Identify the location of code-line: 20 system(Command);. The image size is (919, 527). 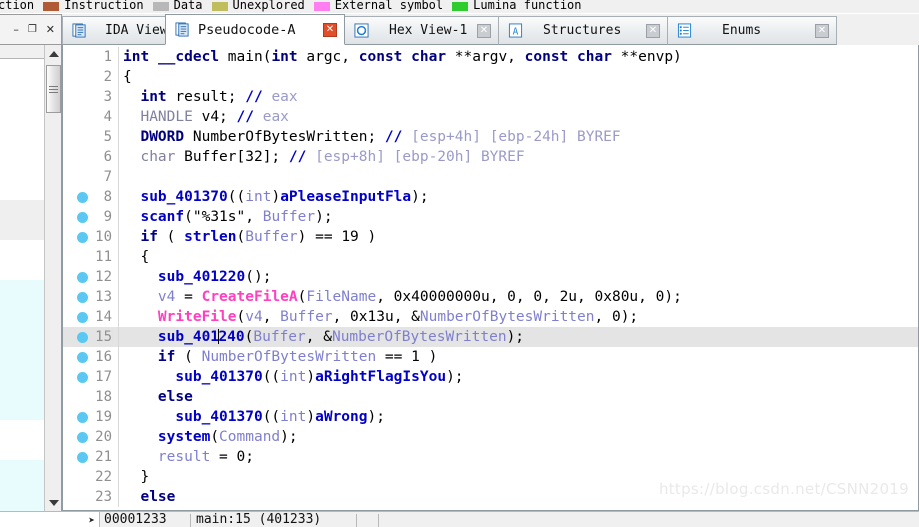
(490, 437).